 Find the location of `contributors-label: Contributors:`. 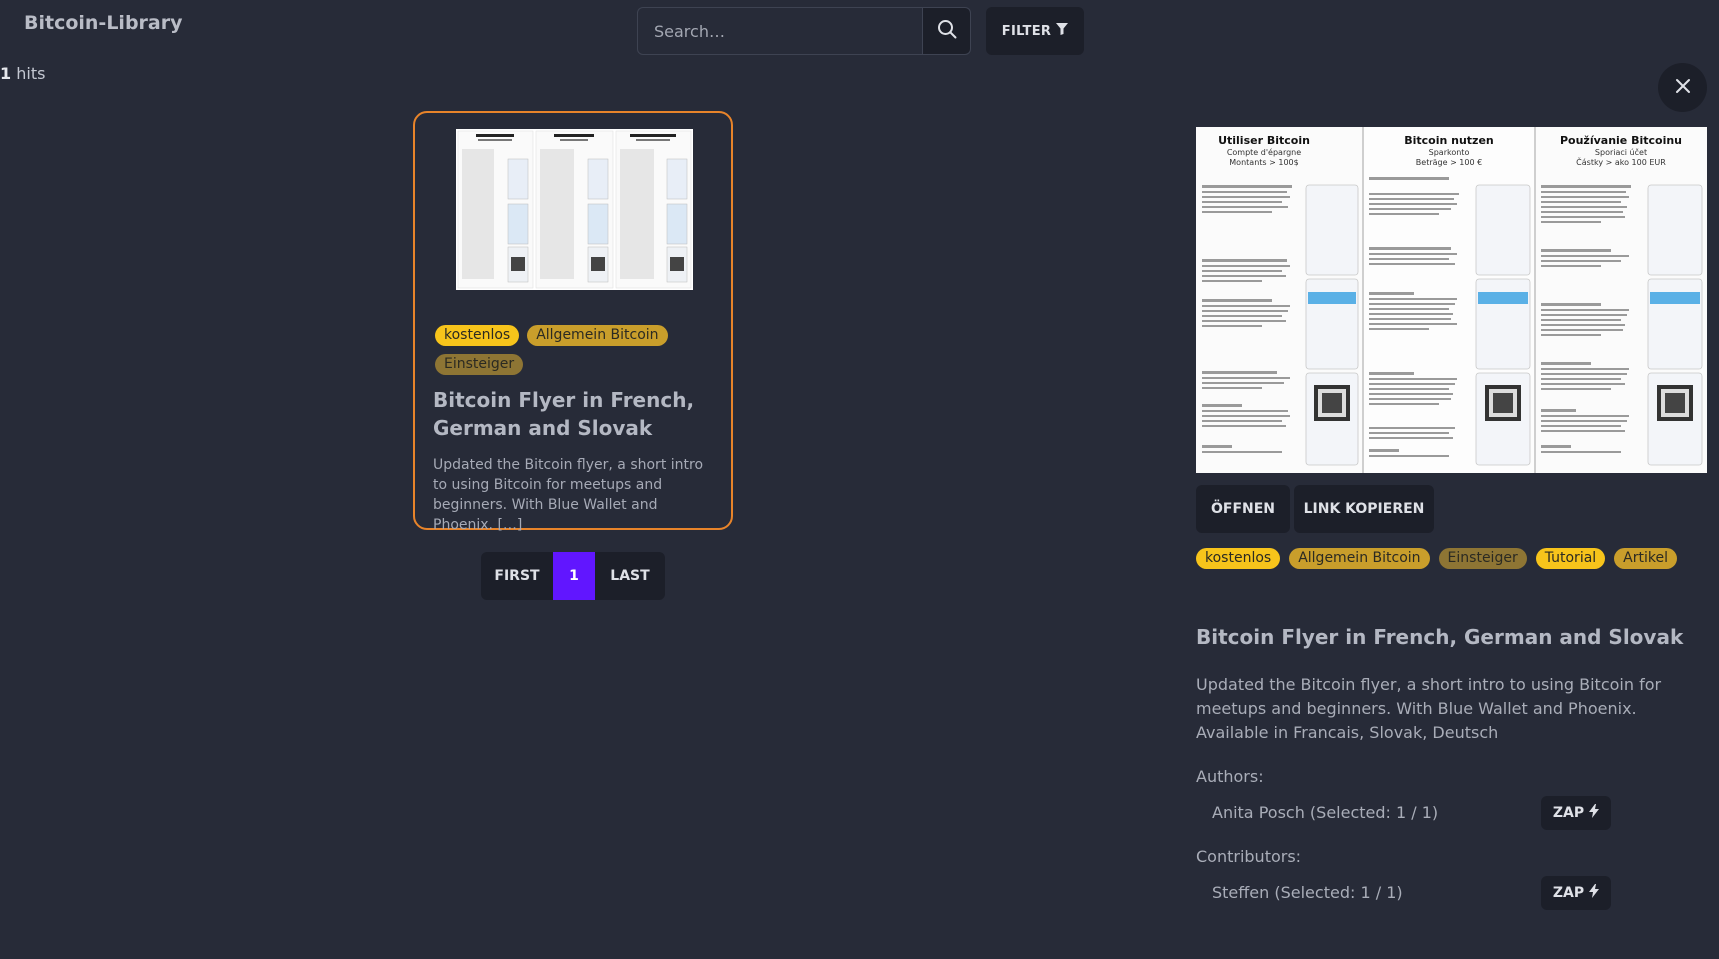

contributors-label: Contributors: is located at coordinates (1249, 856).